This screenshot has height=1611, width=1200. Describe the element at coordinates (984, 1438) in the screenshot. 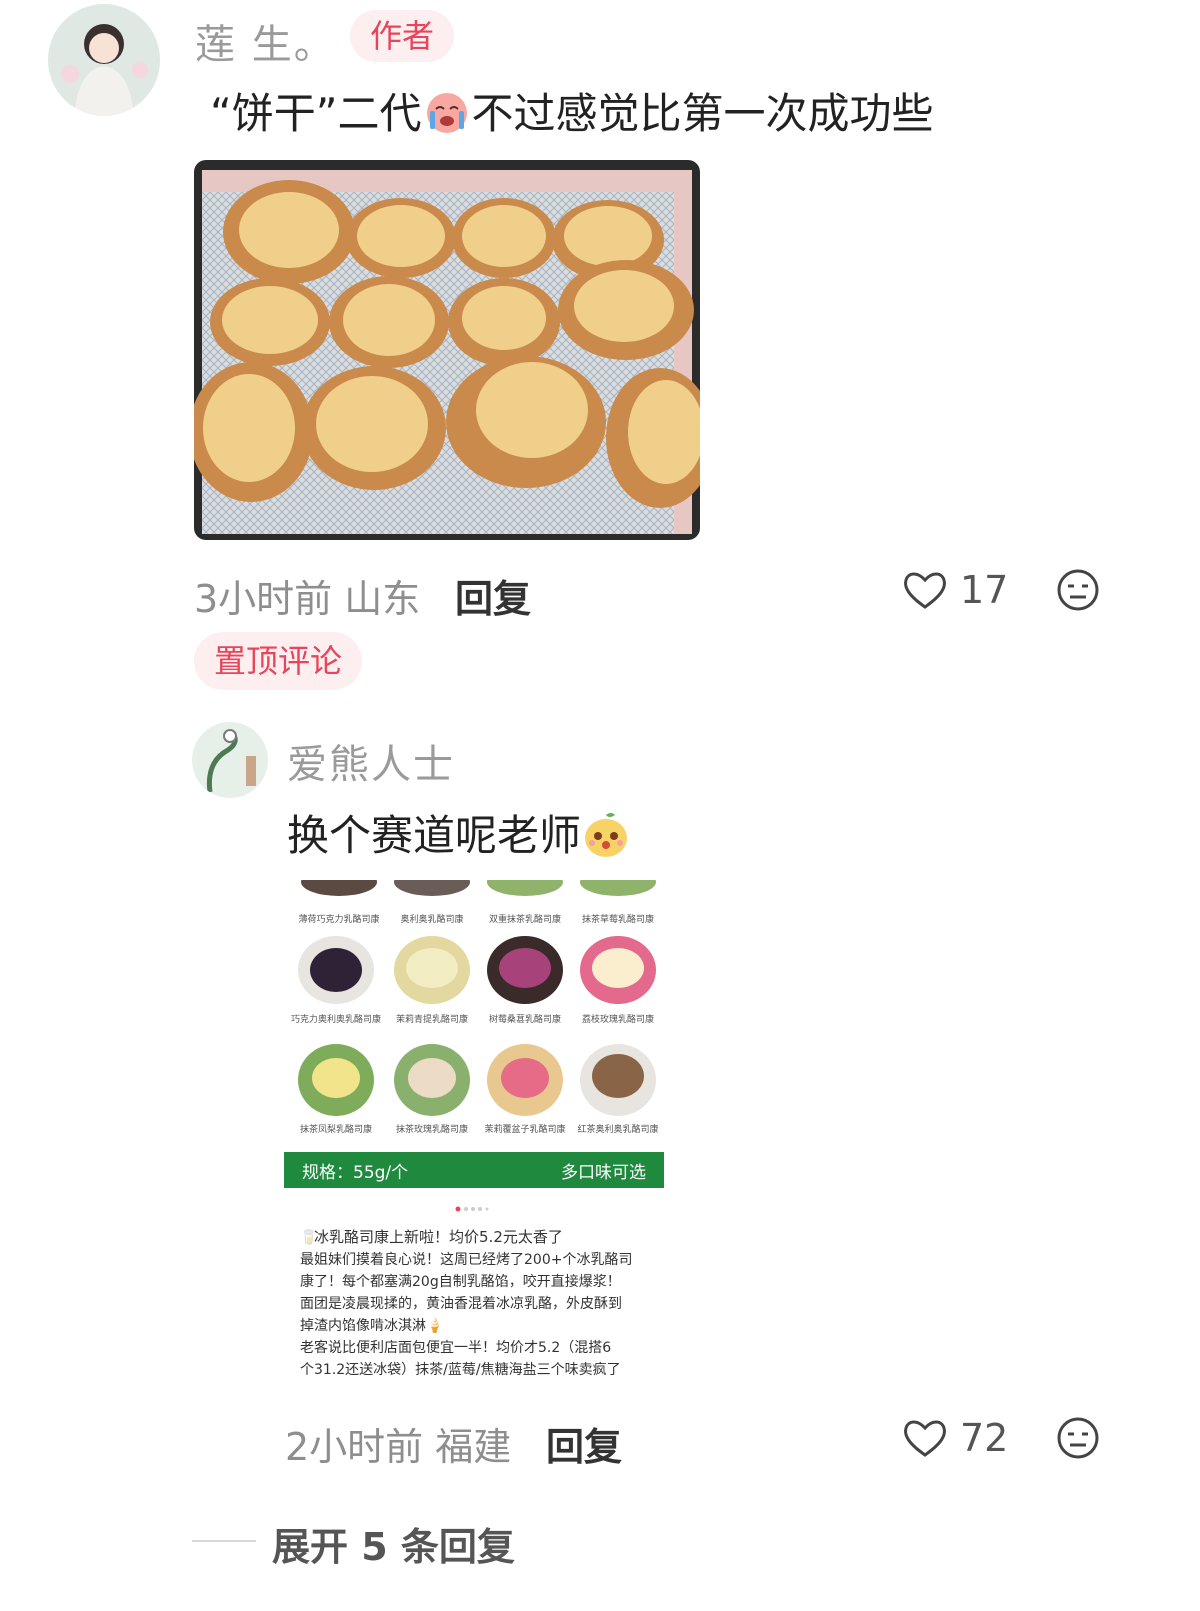

I see `like-count: 72` at that location.